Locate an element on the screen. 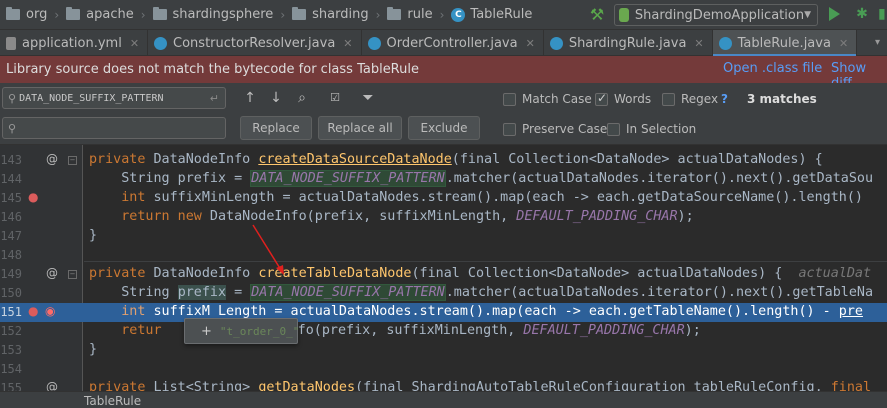 The height and width of the screenshot is (408, 887). expand-icon: + is located at coordinates (206, 331).